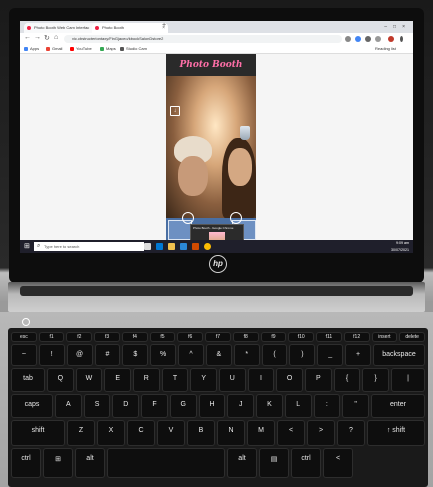  What do you see at coordinates (135, 355) in the screenshot?
I see `key: $` at bounding box center [135, 355].